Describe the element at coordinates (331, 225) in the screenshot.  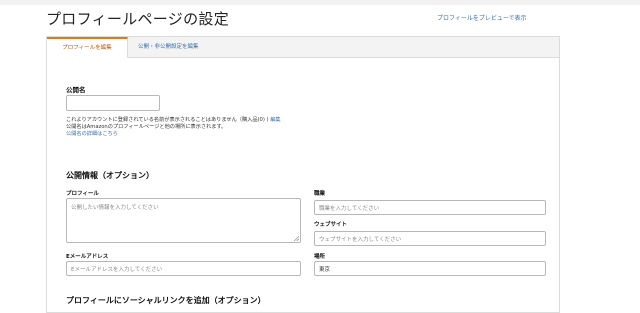
I see `website-label: ウェブサイト` at that location.